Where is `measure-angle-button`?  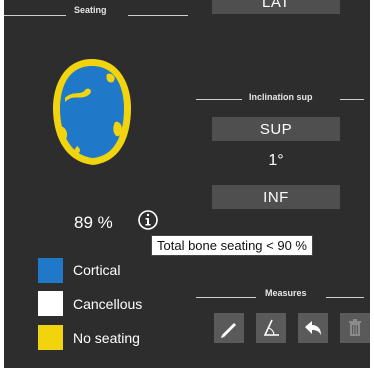 measure-angle-button is located at coordinates (271, 328).